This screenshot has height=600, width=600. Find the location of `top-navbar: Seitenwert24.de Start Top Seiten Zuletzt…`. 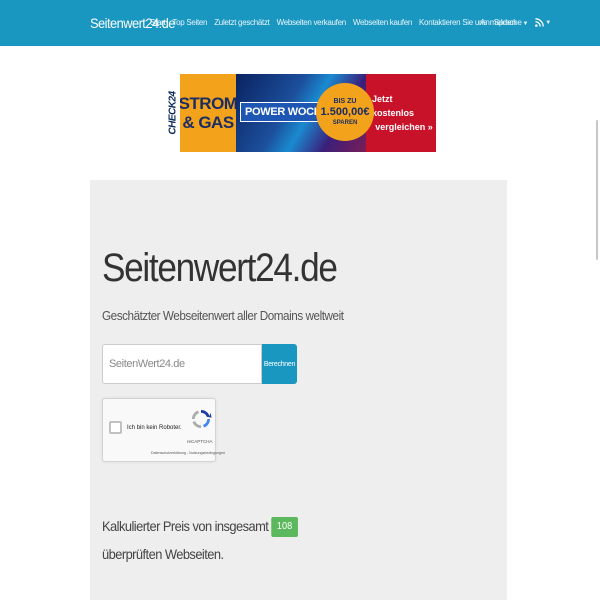

top-navbar: Seitenwert24.de Start Top Seiten Zuletzt… is located at coordinates (300, 23).